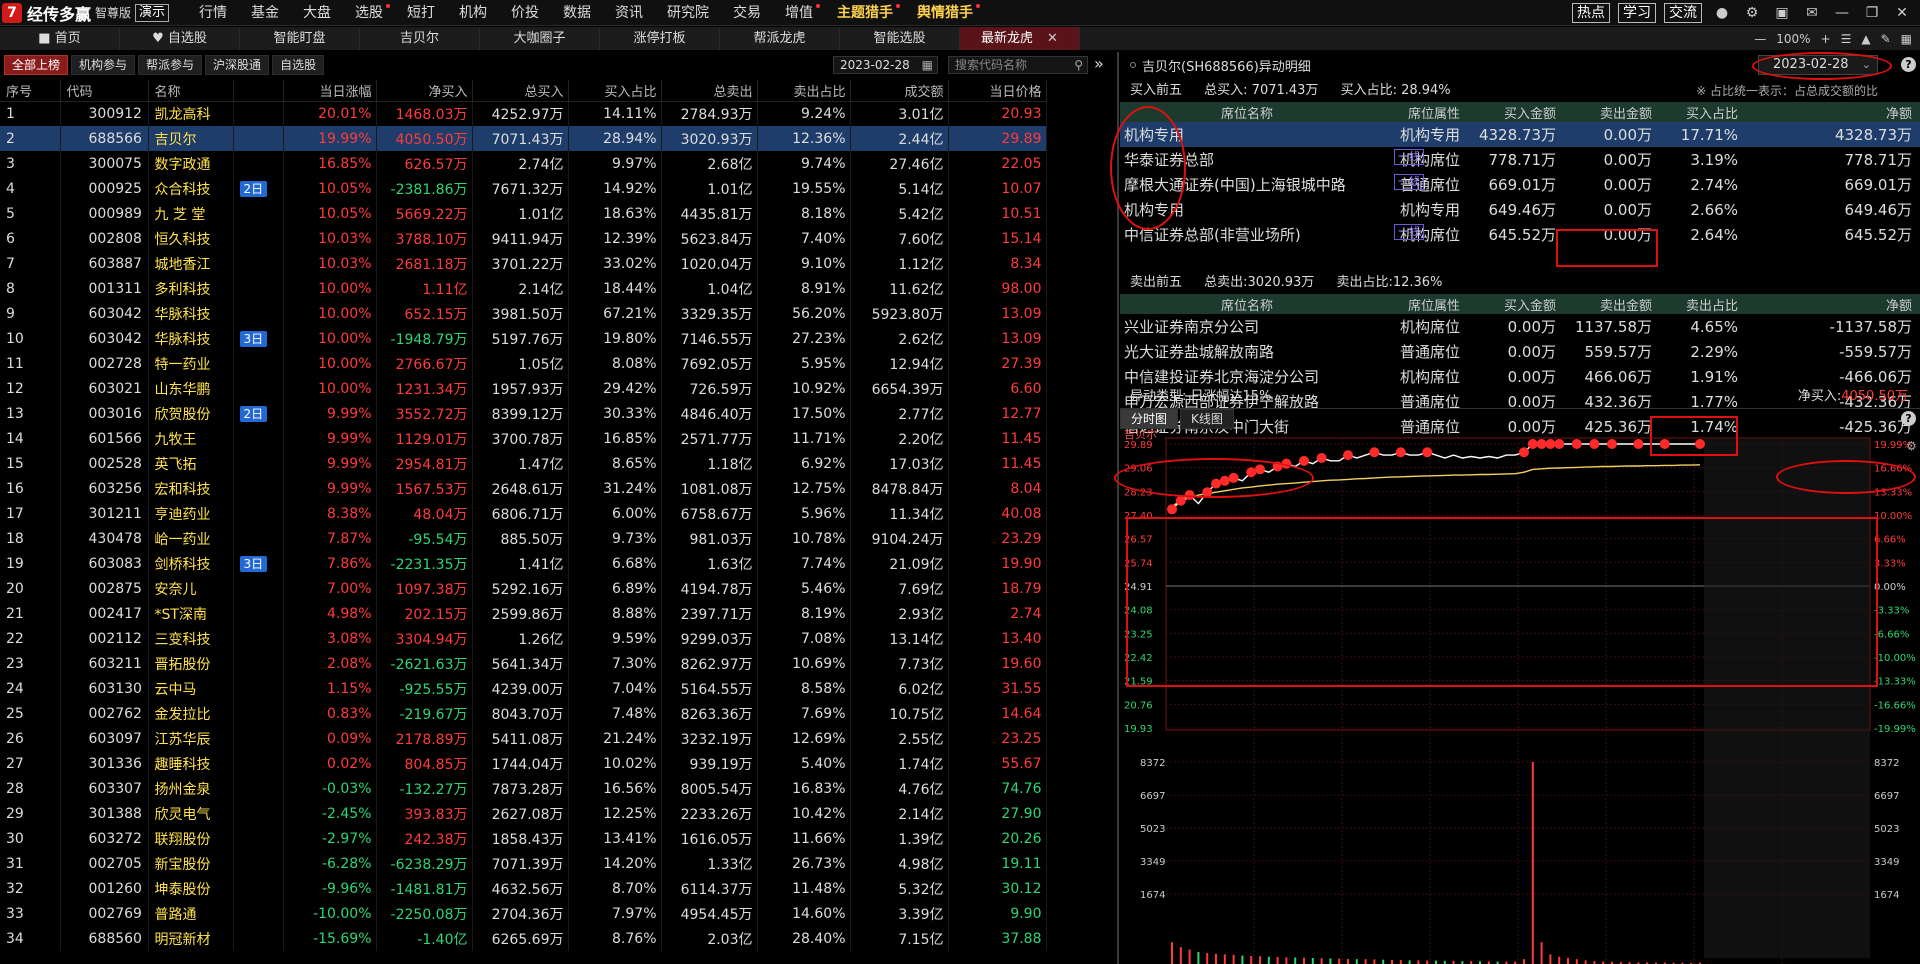  Describe the element at coordinates (899, 91) in the screenshot. I see `column-header: 成交额` at that location.